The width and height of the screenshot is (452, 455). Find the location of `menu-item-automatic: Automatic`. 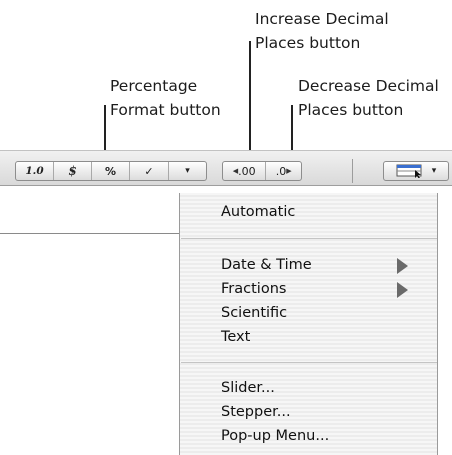

menu-item-automatic: Automatic is located at coordinates (258, 212).